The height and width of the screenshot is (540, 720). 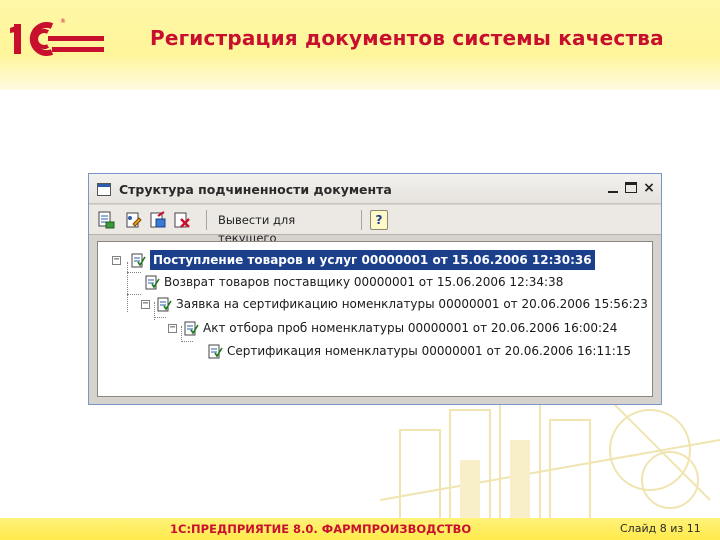 I want to click on maximize-icon, so click(x=631, y=187).